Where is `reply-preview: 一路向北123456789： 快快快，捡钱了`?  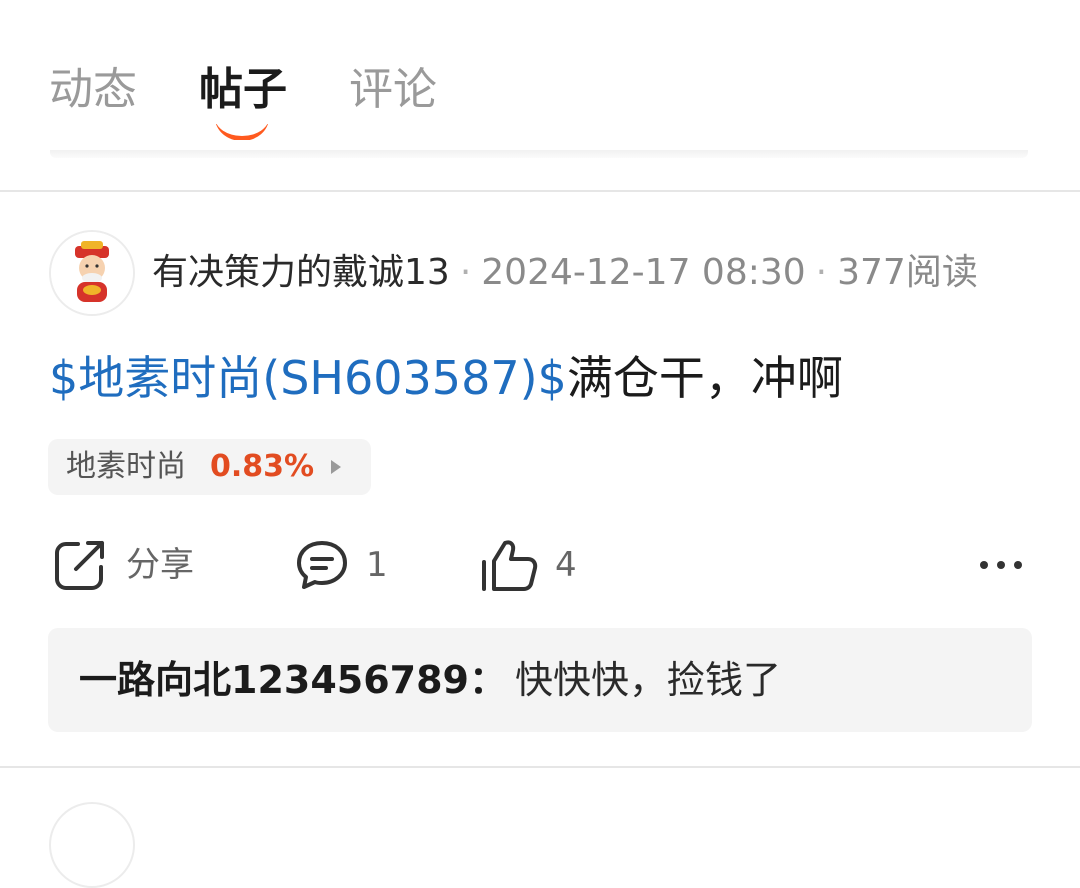 reply-preview: 一路向北123456789： 快快快，捡钱了 is located at coordinates (540, 680).